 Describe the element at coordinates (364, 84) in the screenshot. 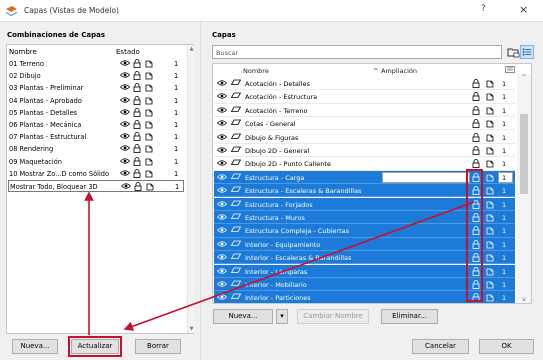

I see `layer-row: Acotación - Detalles 1` at that location.